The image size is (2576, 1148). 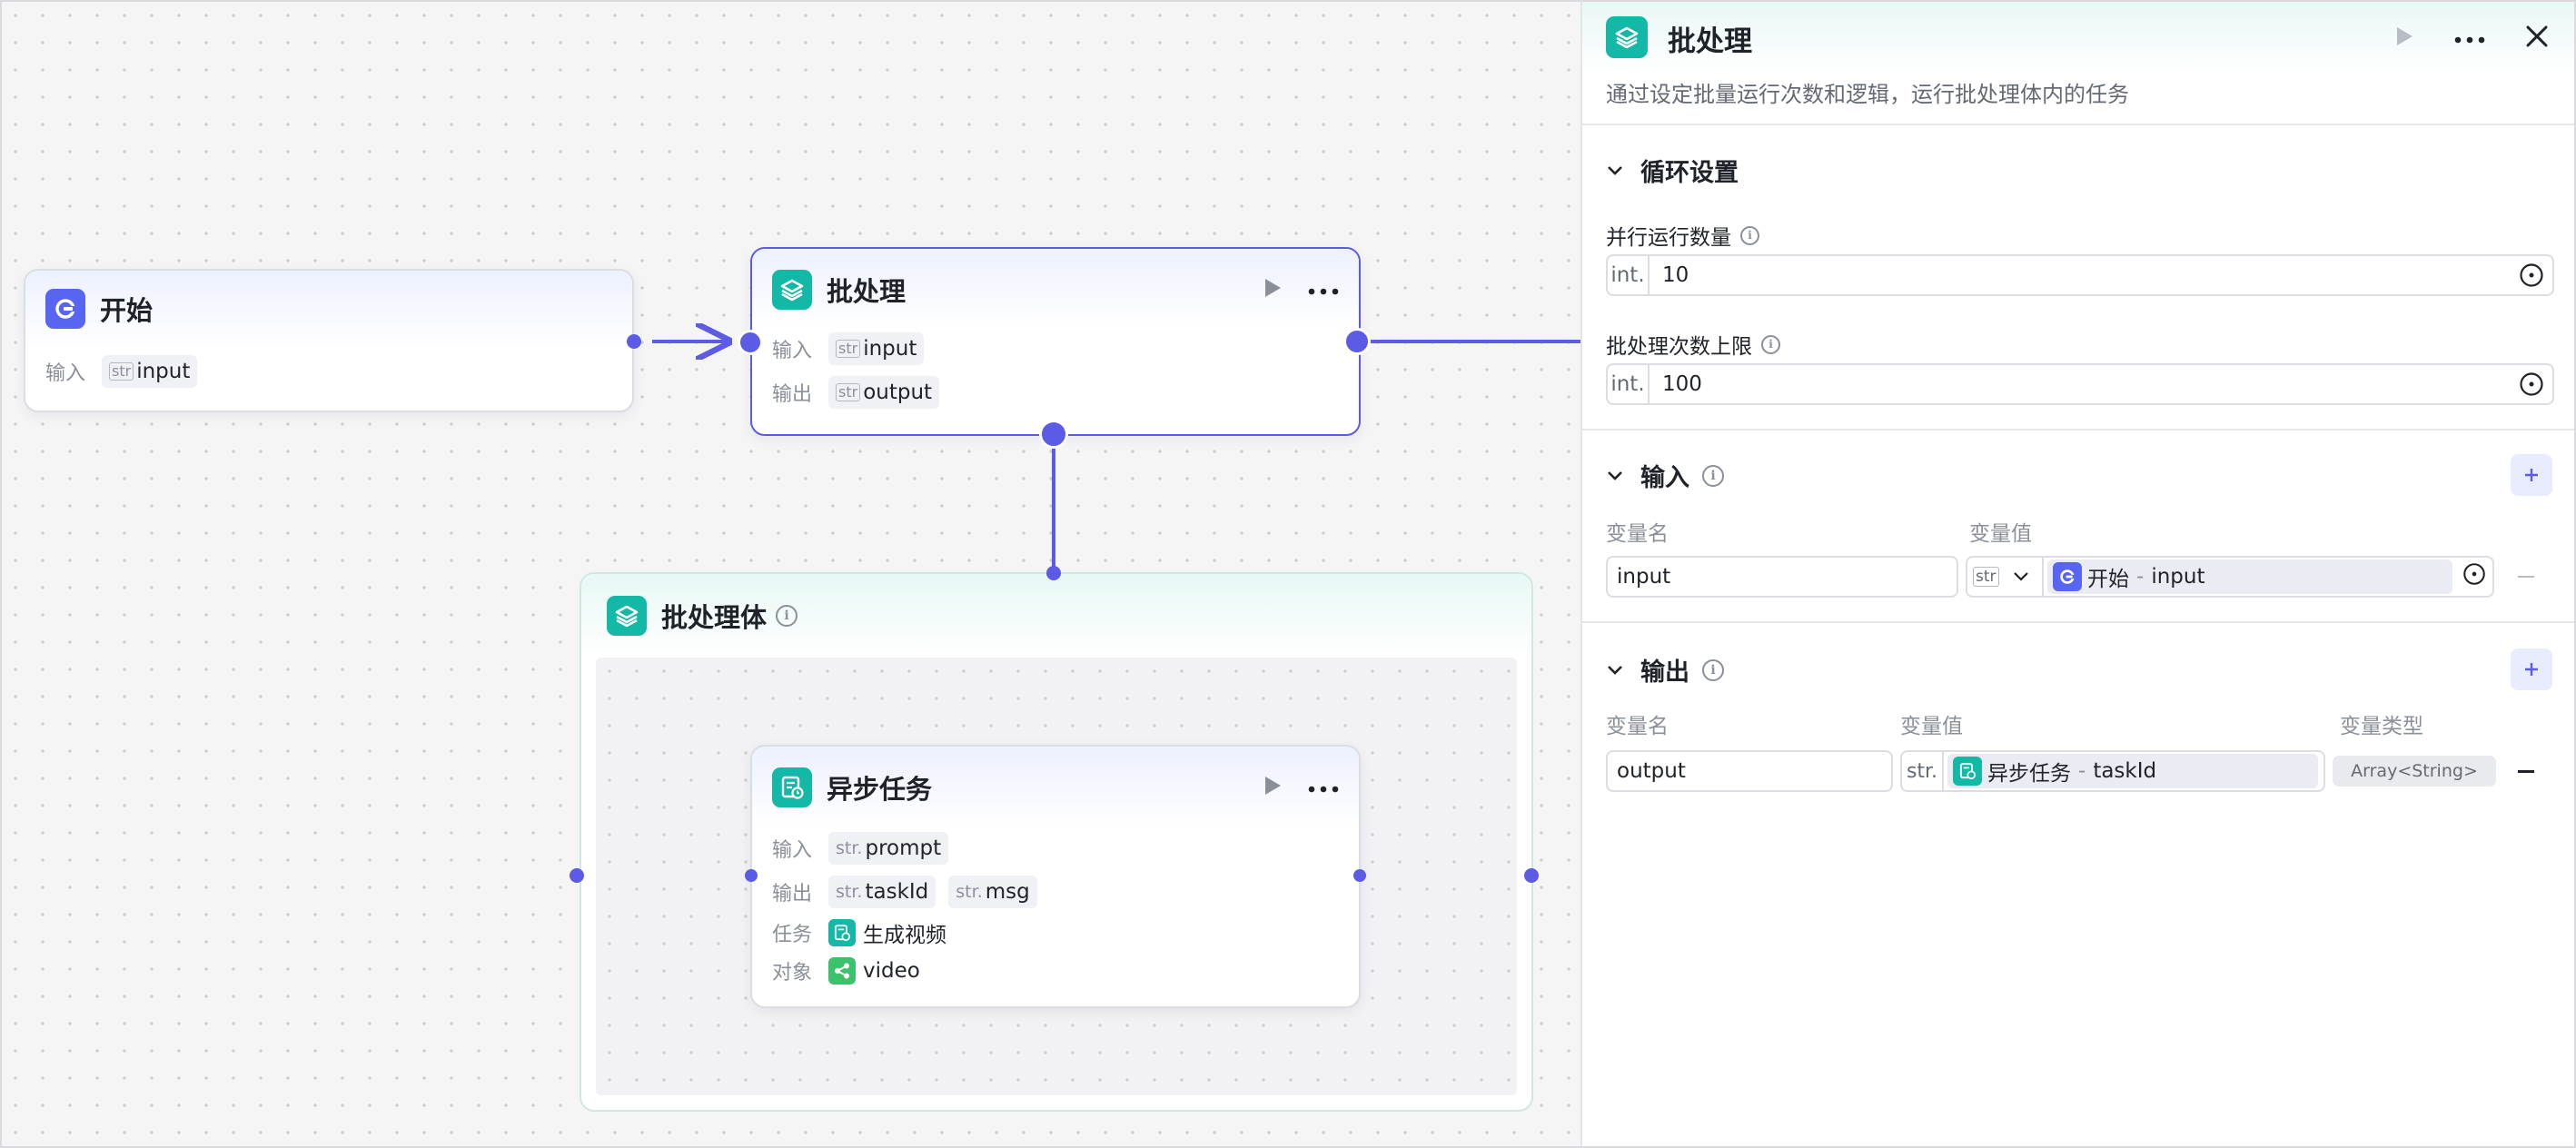 I want to click on async-input-name: prompt, so click(x=903, y=848).